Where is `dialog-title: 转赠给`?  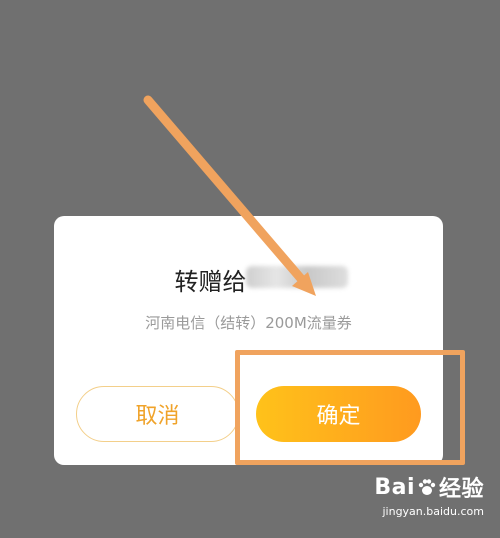 dialog-title: 转赠给 is located at coordinates (210, 282).